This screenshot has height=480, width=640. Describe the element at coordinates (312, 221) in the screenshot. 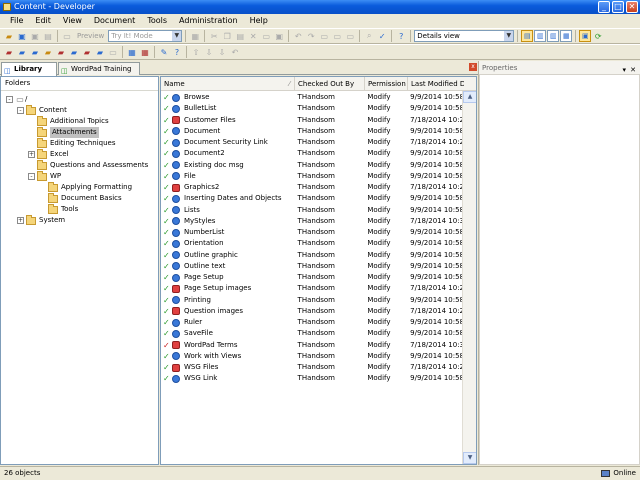

I see `table-row: ✓ MyStyles THandsom Modify 7/18/2014 10:31:` at that location.